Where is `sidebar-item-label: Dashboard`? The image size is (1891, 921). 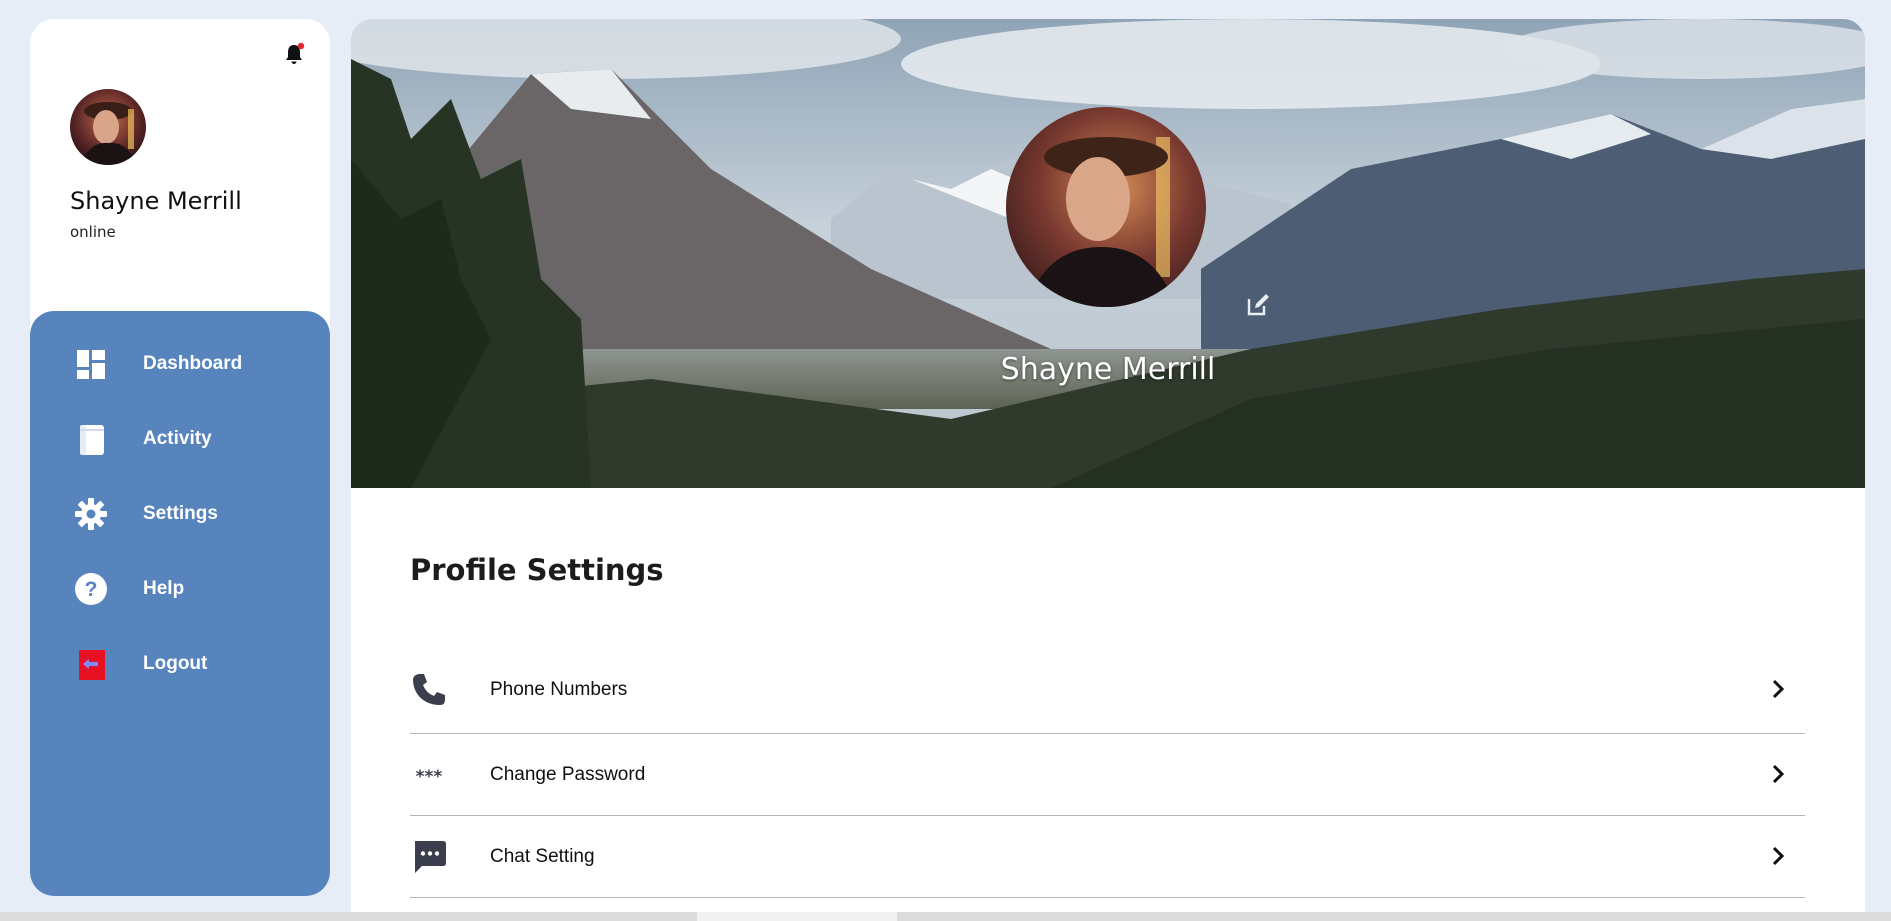 sidebar-item-label: Dashboard is located at coordinates (193, 363).